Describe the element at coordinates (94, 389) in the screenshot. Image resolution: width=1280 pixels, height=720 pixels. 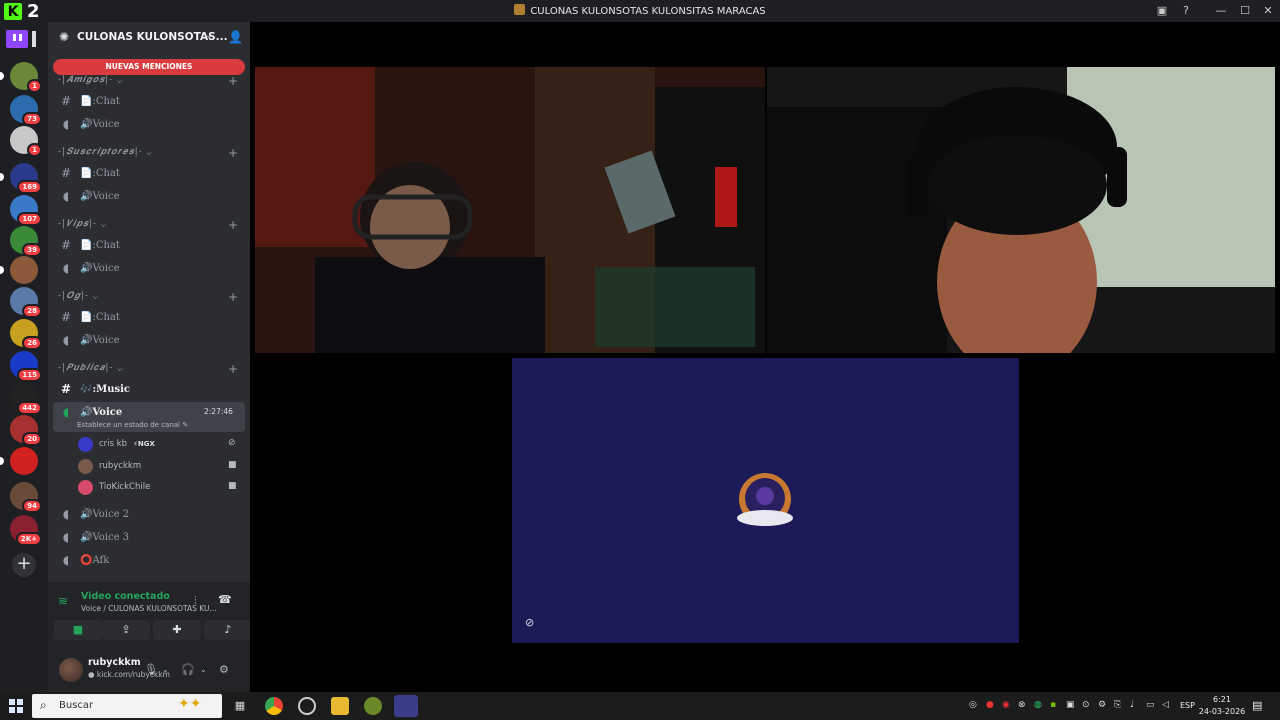
I see `channel-music: # 🎶:Music` at that location.